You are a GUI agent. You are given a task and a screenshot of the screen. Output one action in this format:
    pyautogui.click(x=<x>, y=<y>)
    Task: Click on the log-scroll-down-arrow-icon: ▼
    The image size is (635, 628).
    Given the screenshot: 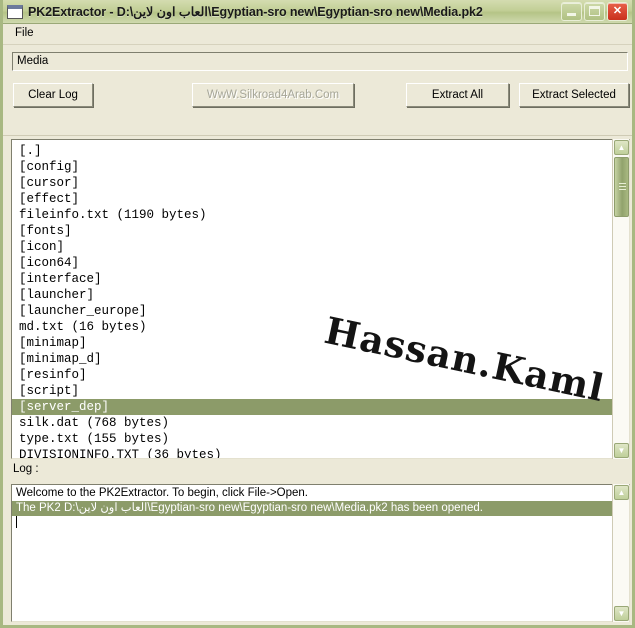 What is the action you would take?
    pyautogui.click(x=621, y=613)
    